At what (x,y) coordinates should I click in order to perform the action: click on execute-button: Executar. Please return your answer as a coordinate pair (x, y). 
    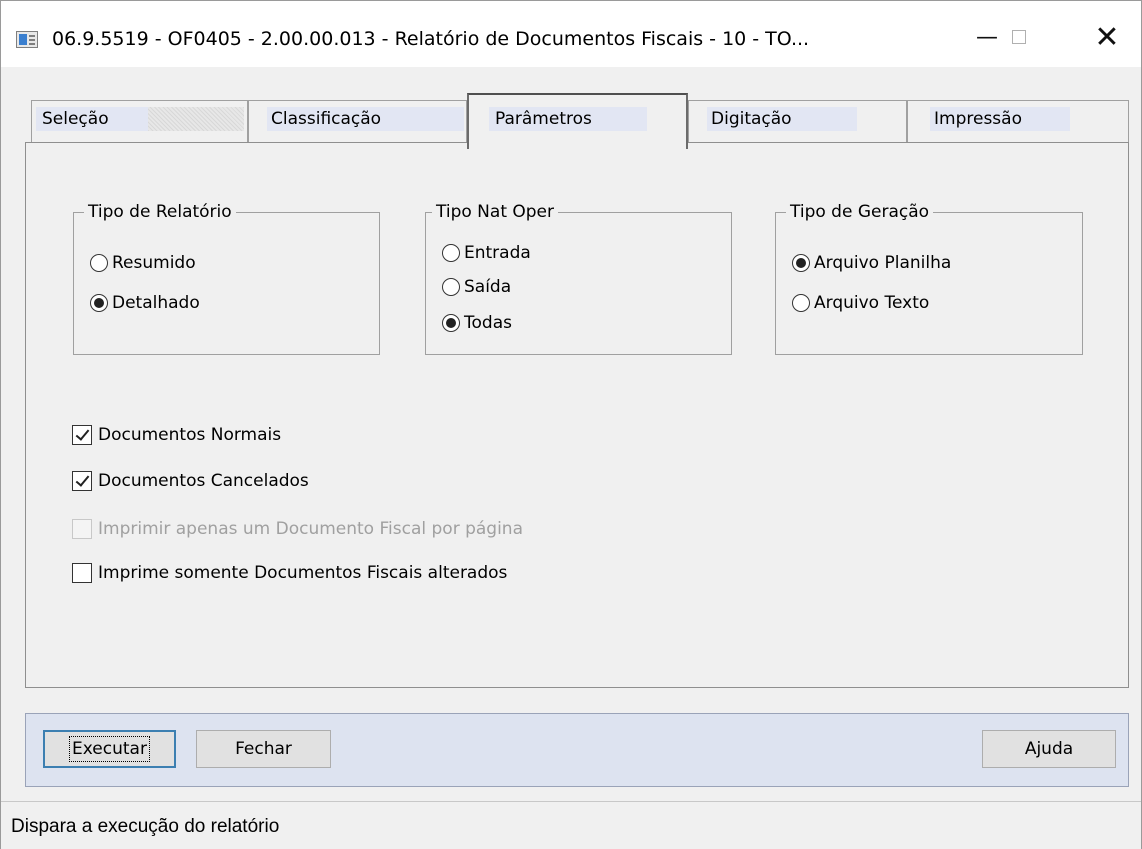
    Looking at the image, I should click on (109, 749).